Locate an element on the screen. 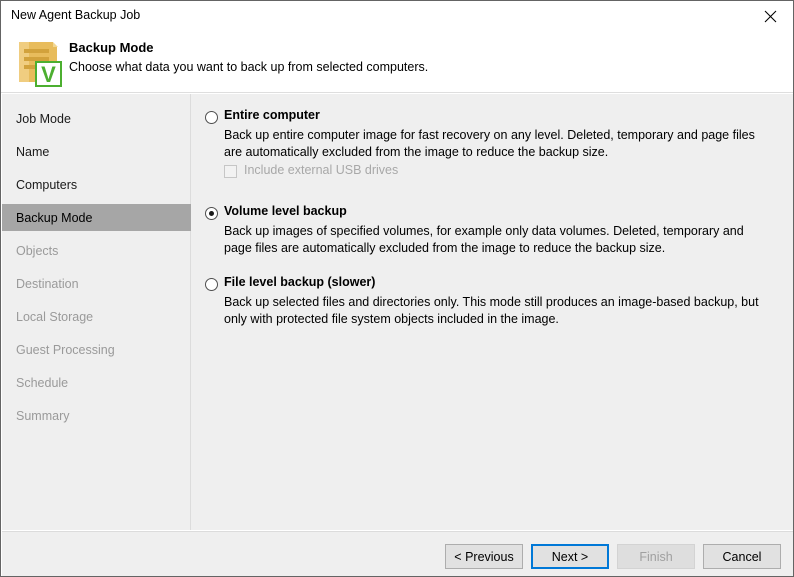 This screenshot has width=794, height=577. sidebar-item-job-mode: Job Mode is located at coordinates (96, 118).